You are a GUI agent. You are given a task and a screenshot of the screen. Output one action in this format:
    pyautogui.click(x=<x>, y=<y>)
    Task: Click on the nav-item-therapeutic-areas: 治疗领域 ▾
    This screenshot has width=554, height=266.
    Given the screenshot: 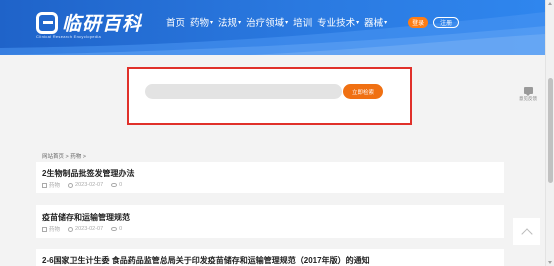 What is the action you would take?
    pyautogui.click(x=267, y=22)
    